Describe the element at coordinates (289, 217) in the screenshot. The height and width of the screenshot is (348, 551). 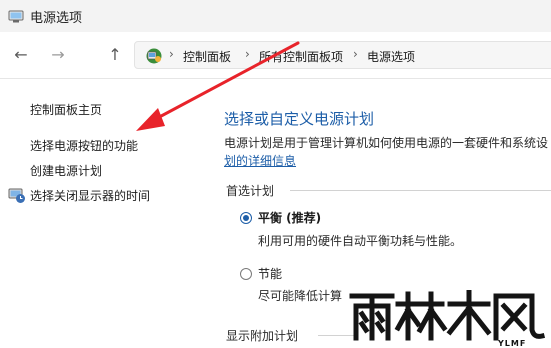
I see `plan-name-balanced: 平衡 (推荐)` at that location.